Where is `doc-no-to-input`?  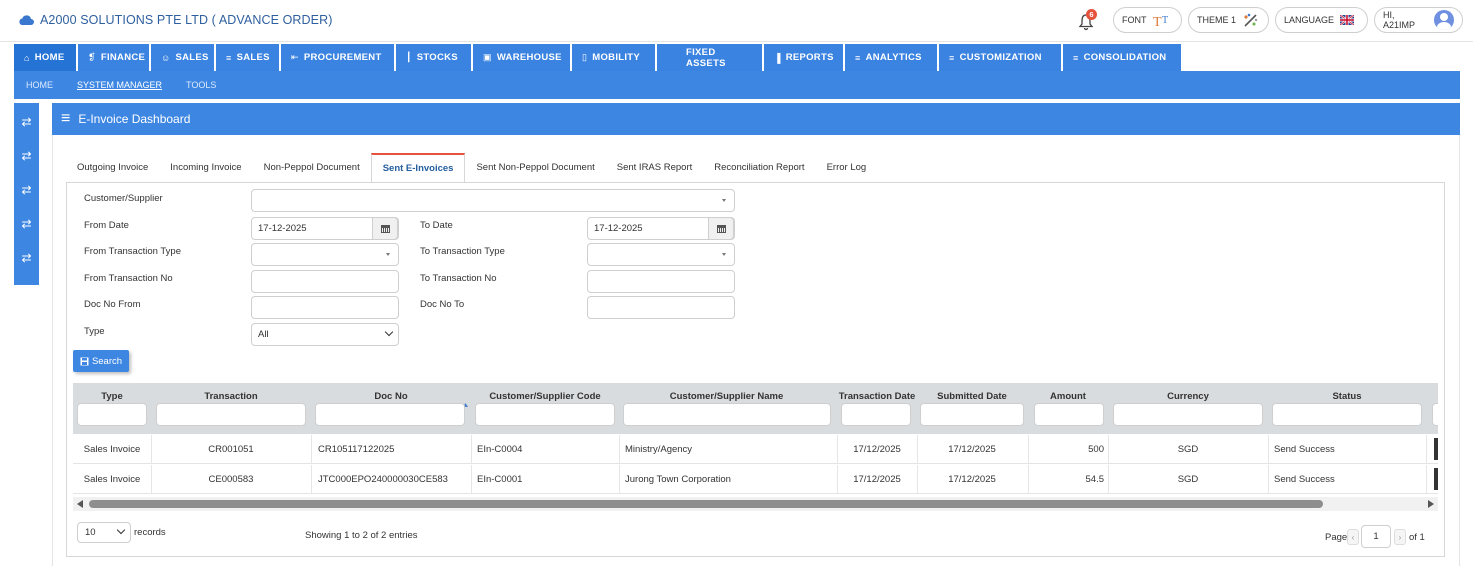
doc-no-to-input is located at coordinates (661, 307).